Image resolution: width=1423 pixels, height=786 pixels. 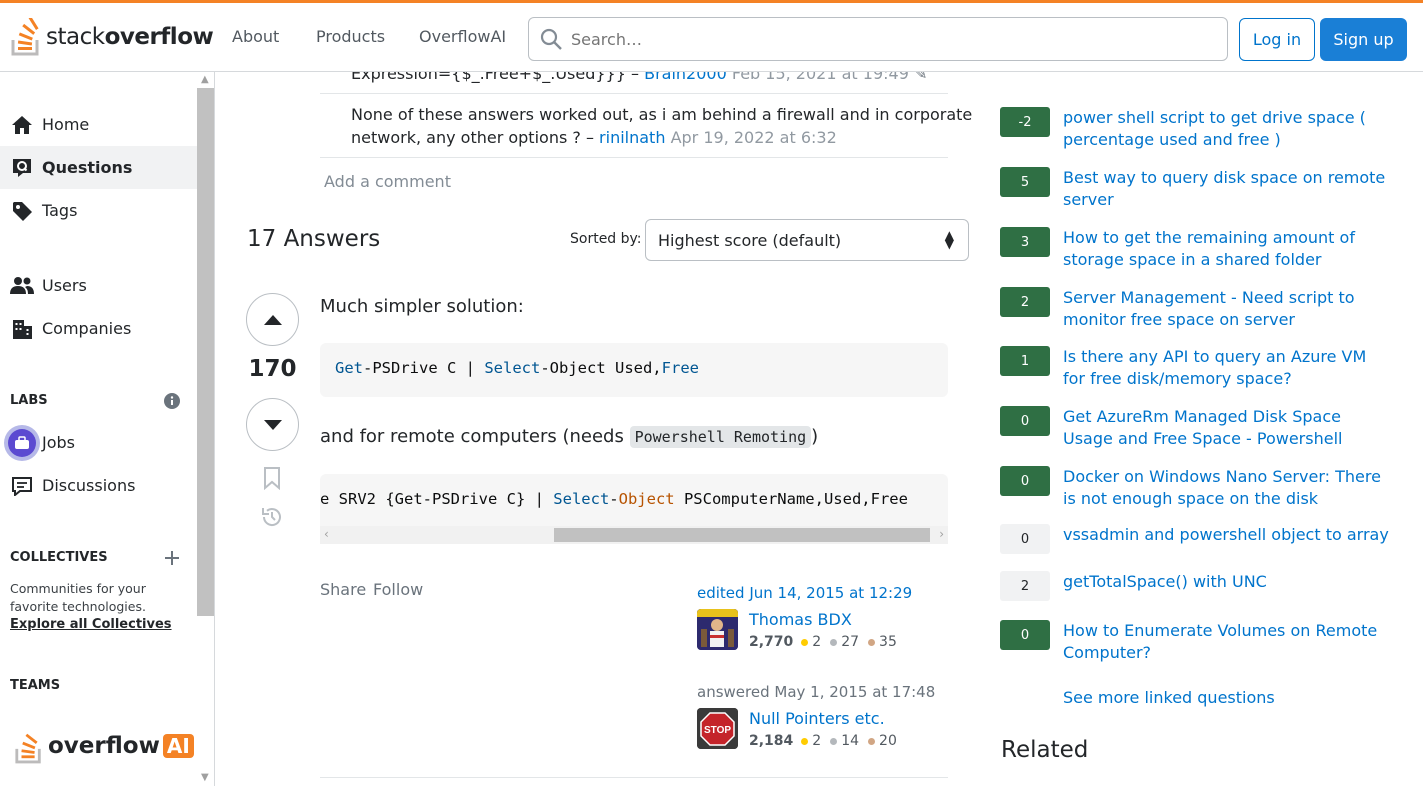 What do you see at coordinates (949, 239) in the screenshot?
I see `select-caret-icon: ▲ ▼` at bounding box center [949, 239].